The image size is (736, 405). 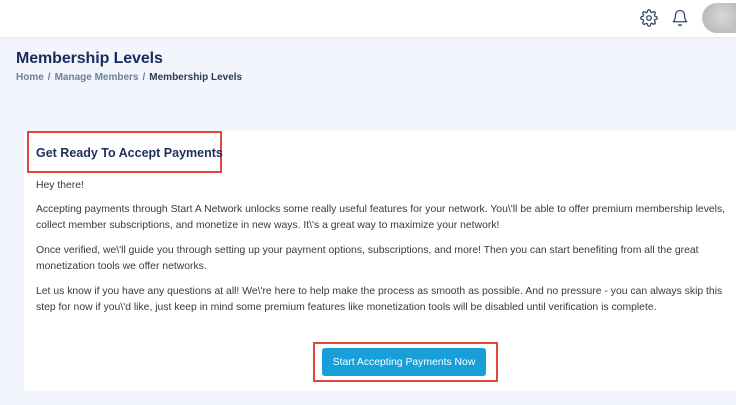 I want to click on avatar, so click(x=719, y=18).